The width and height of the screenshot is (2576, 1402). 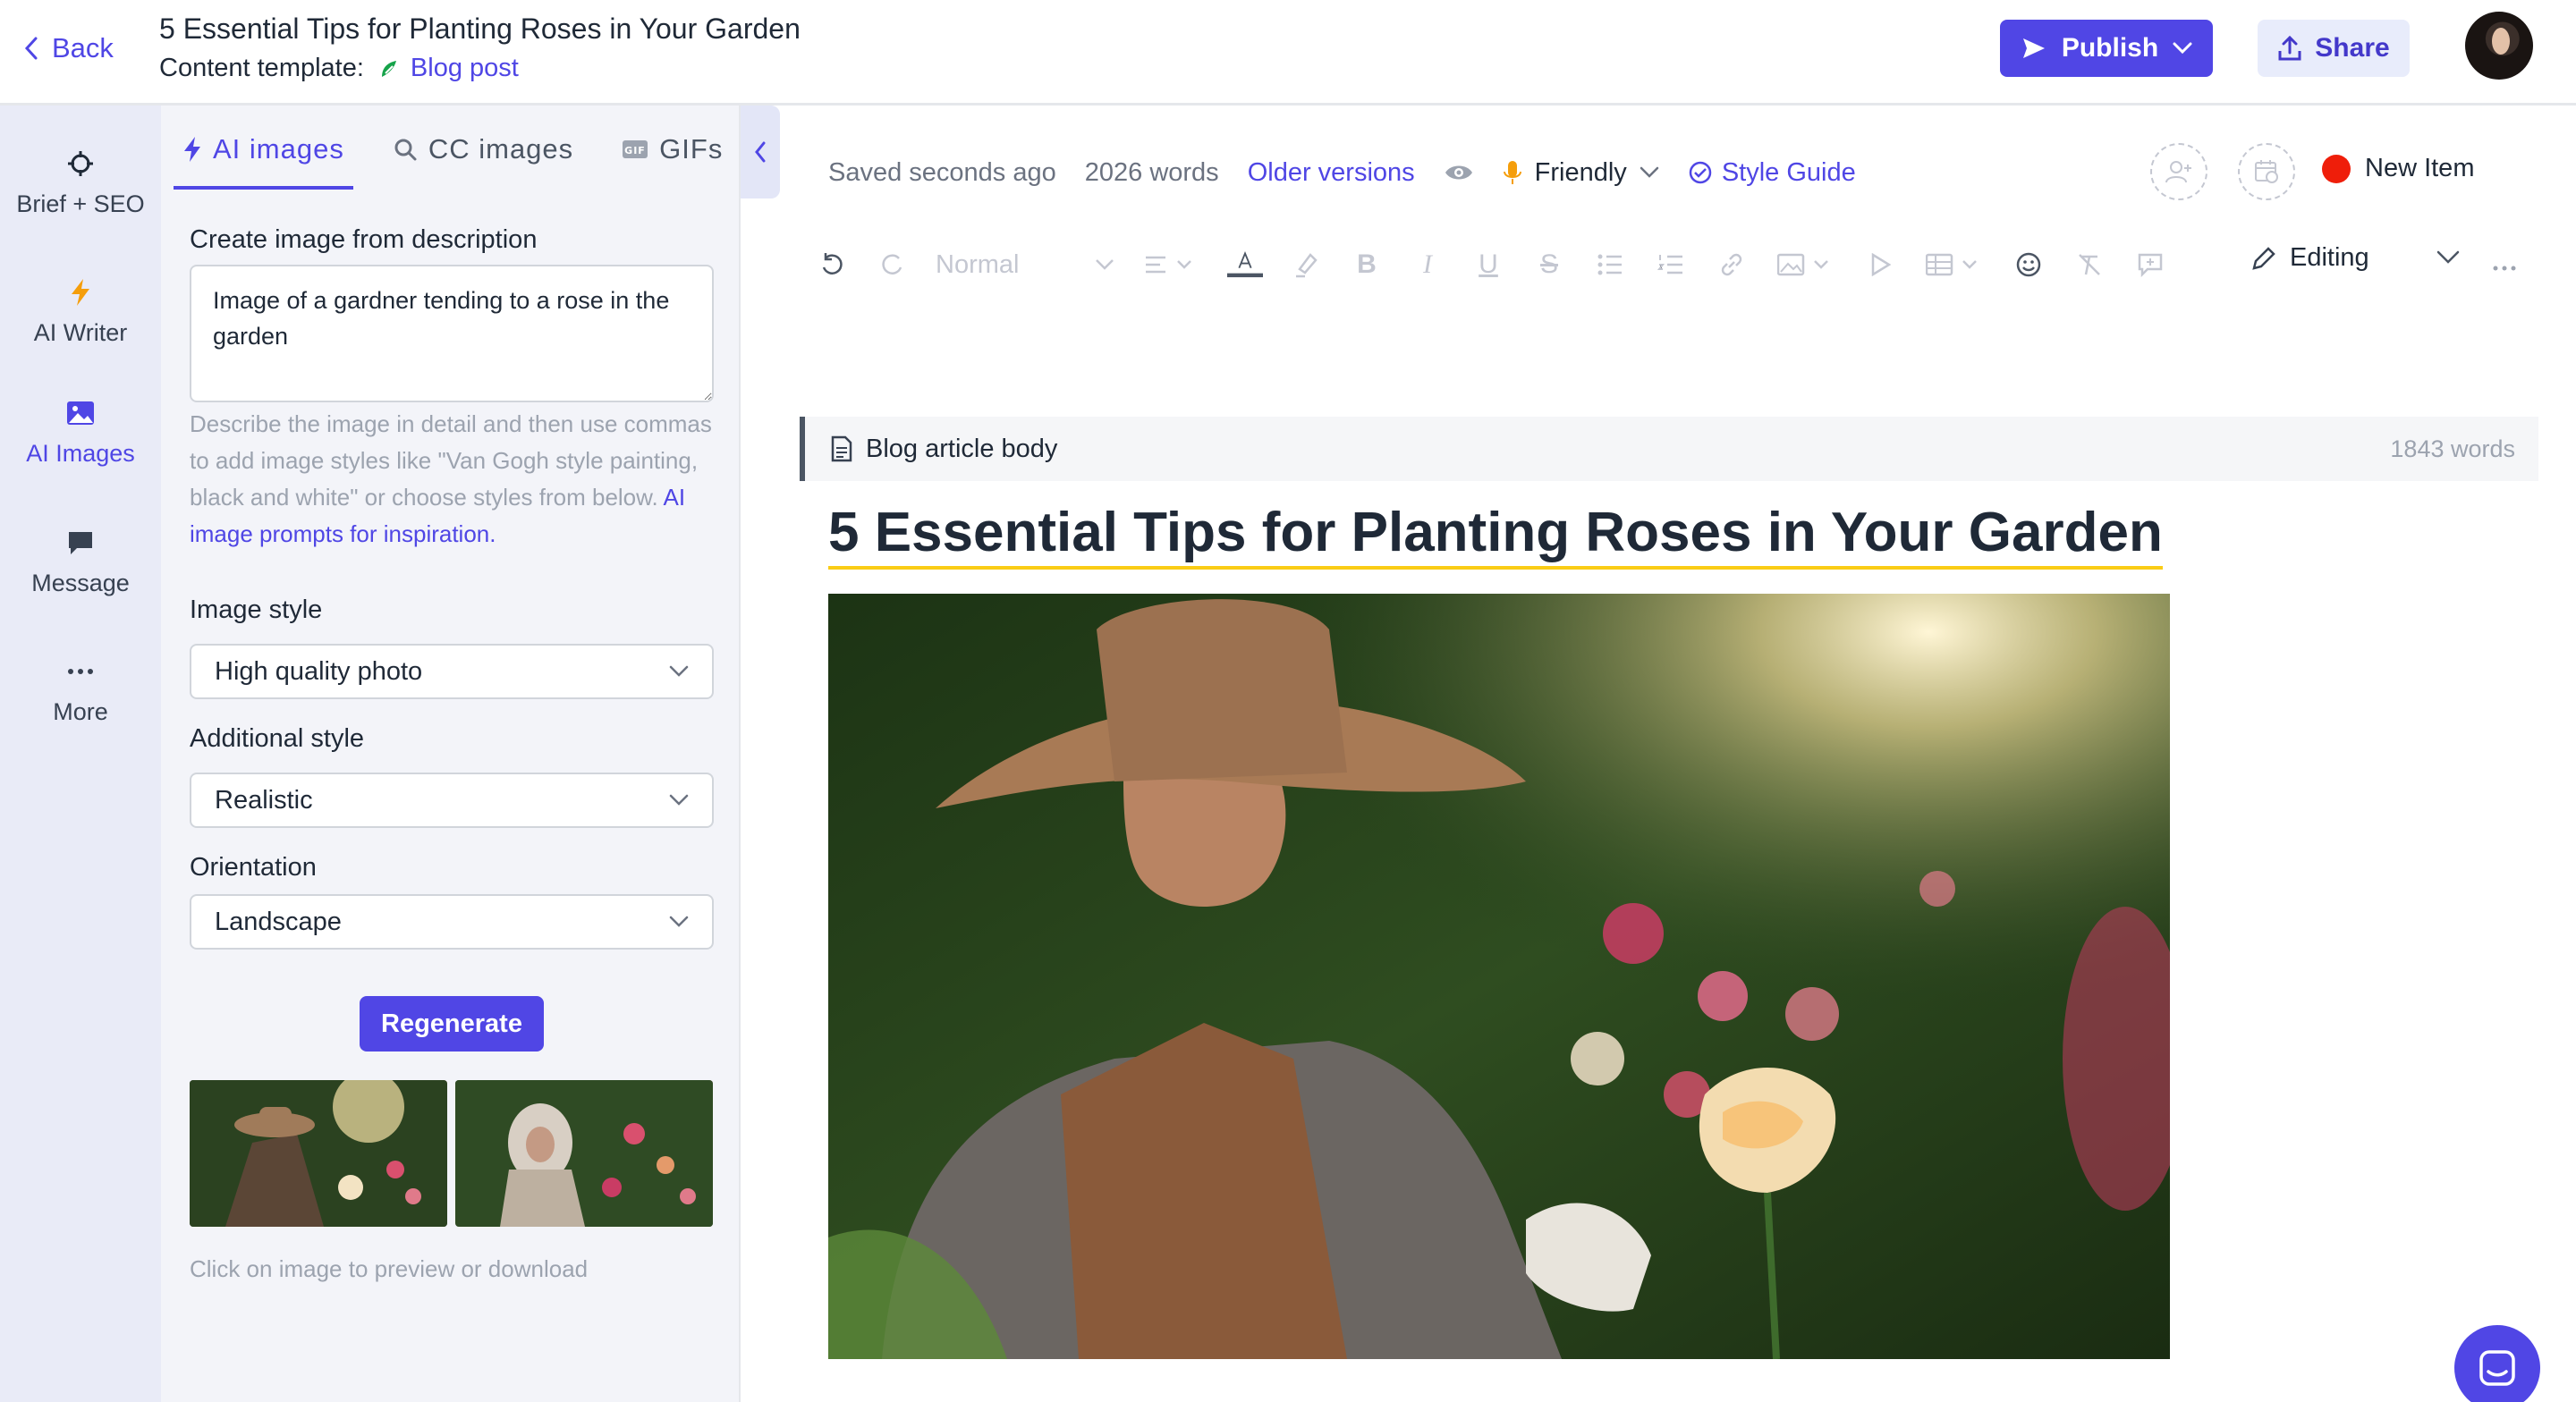 I want to click on more-options-icon, so click(x=2504, y=264).